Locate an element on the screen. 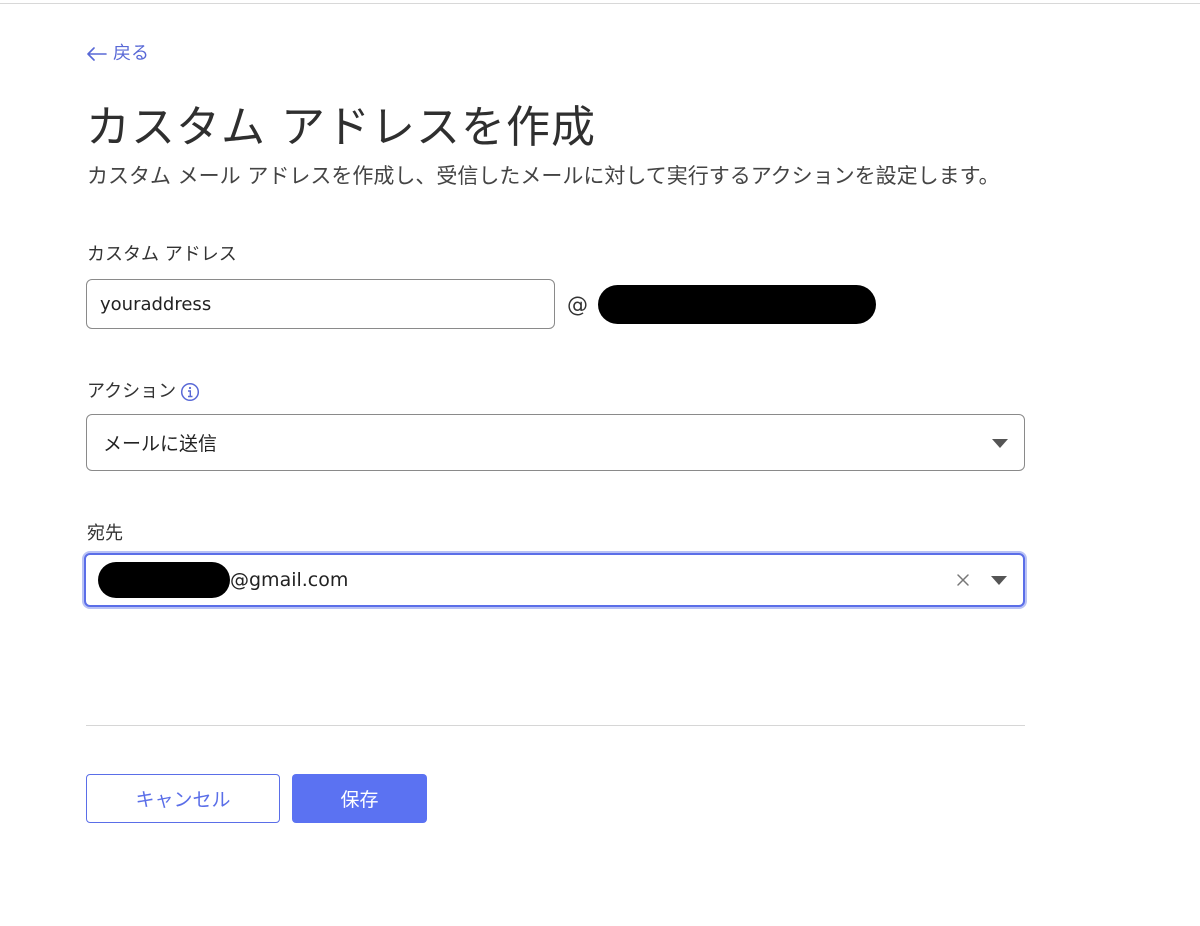  action-select: メールに送信 is located at coordinates (555, 442).